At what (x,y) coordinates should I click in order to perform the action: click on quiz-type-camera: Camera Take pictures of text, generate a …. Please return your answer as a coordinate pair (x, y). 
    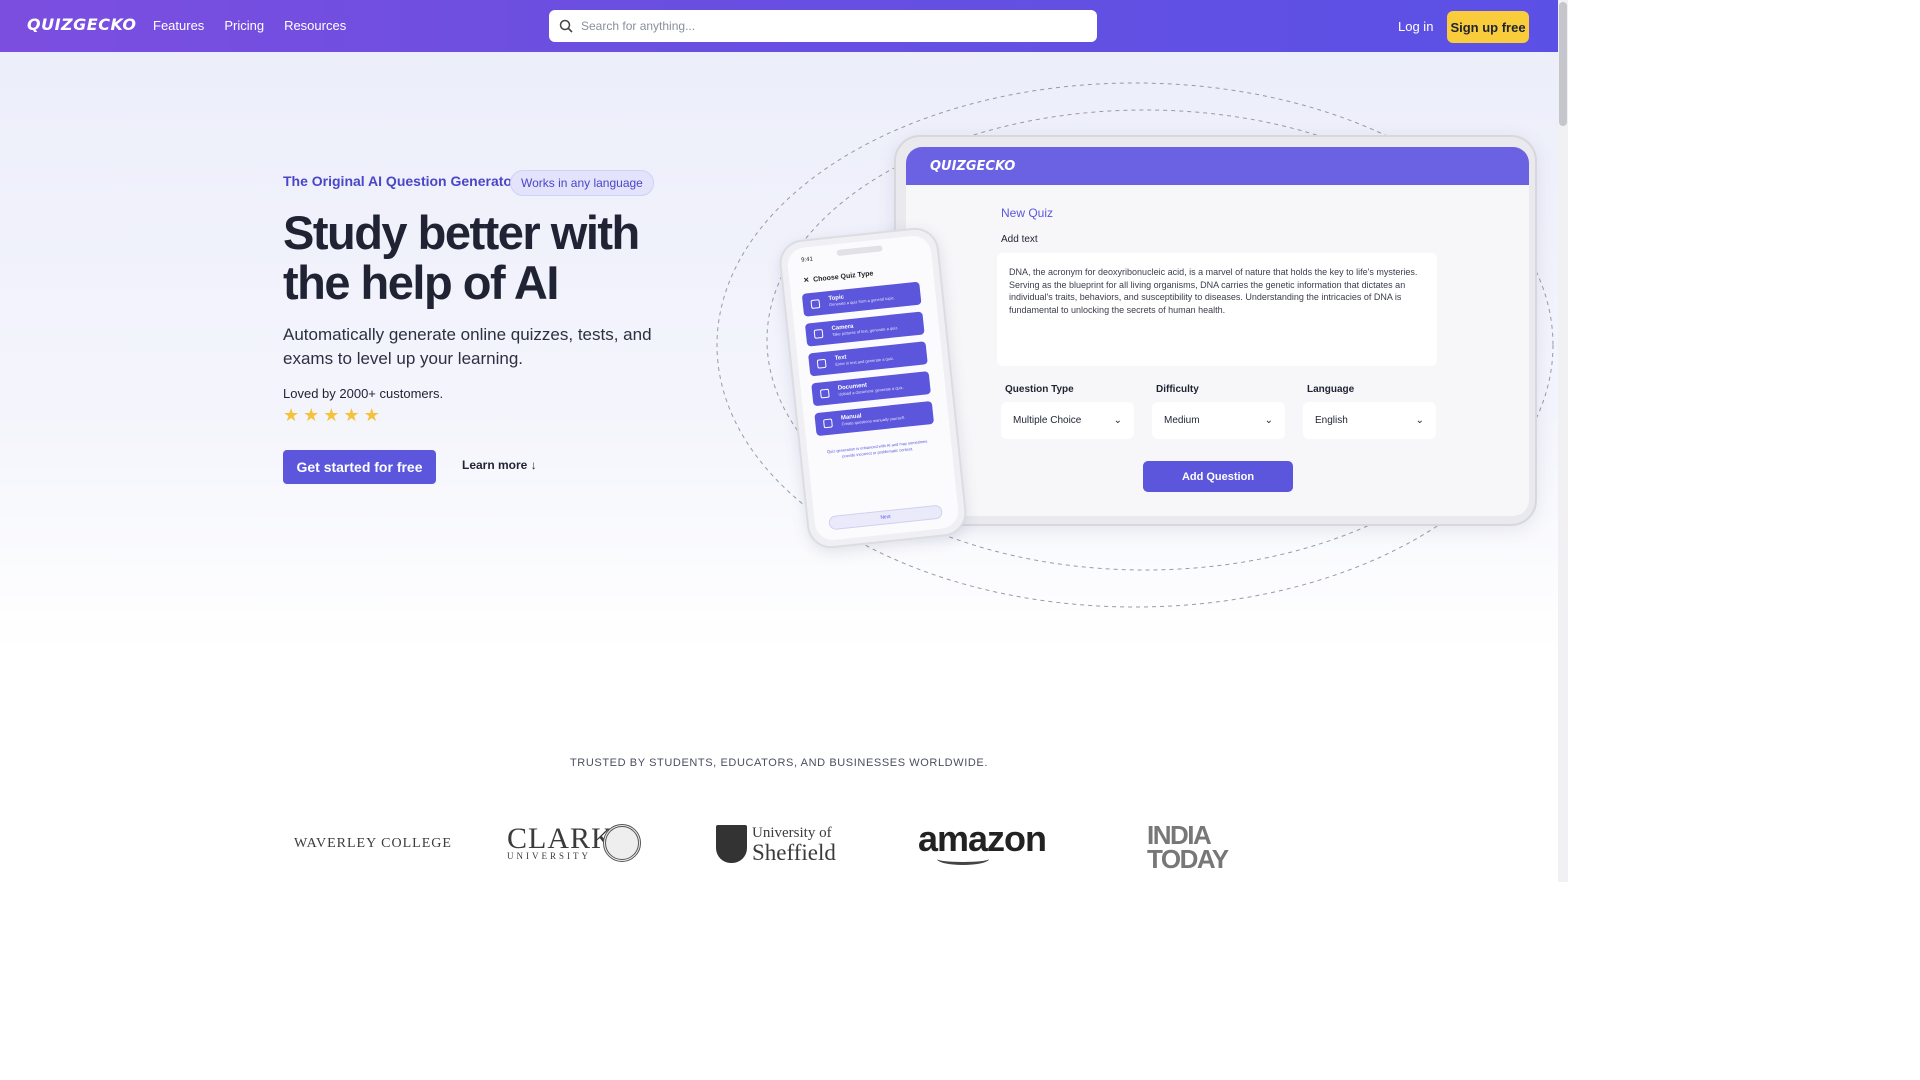
    Looking at the image, I should click on (864, 329).